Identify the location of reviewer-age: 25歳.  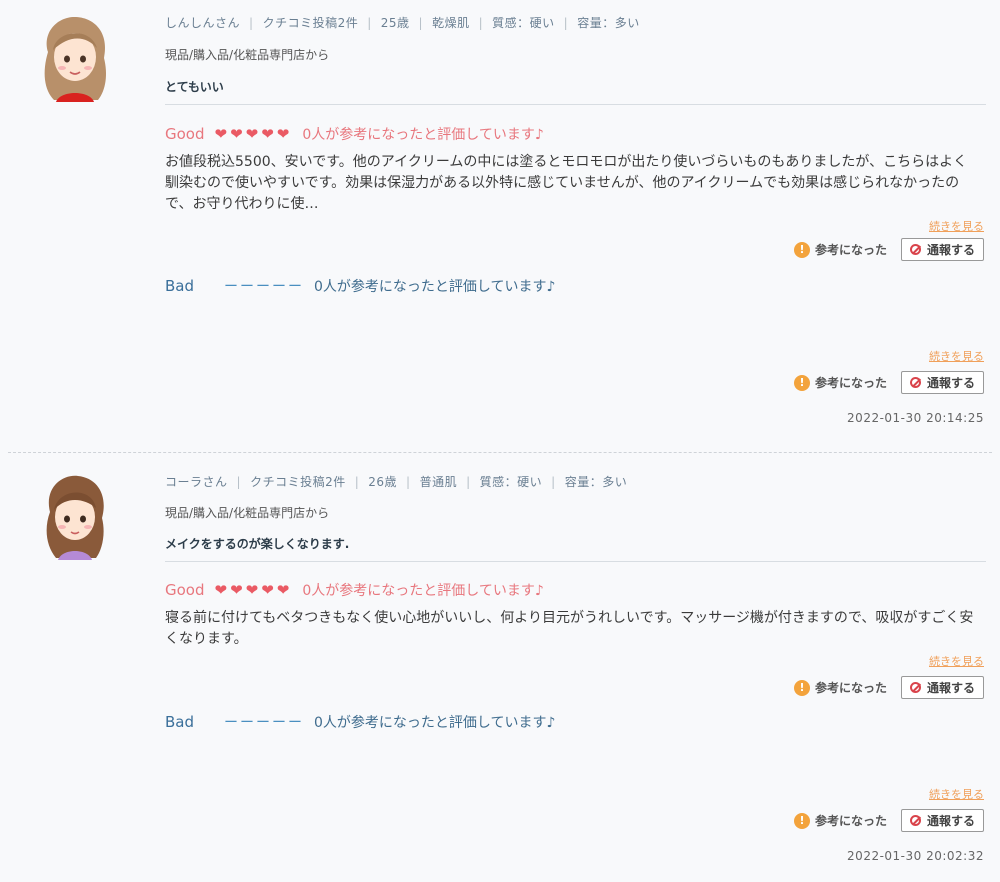
(395, 23).